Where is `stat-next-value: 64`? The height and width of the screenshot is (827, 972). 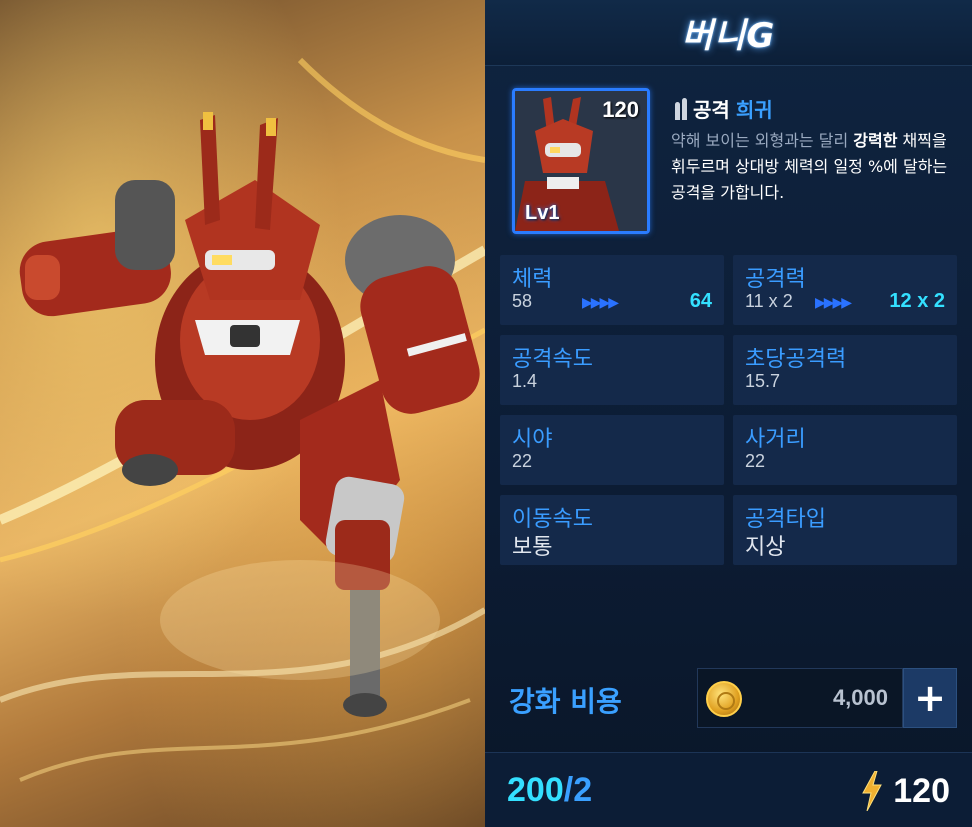 stat-next-value: 64 is located at coordinates (700, 301).